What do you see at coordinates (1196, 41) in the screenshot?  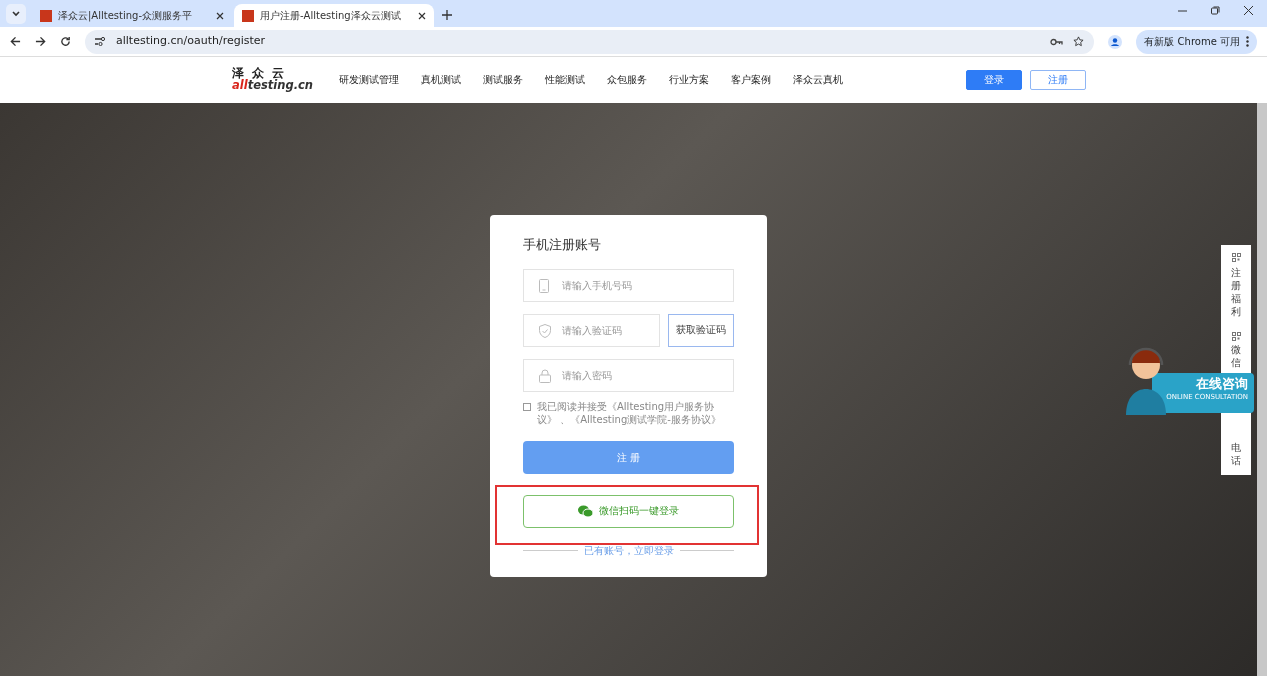 I see `update-chip: 有新版 Chrome 可用` at bounding box center [1196, 41].